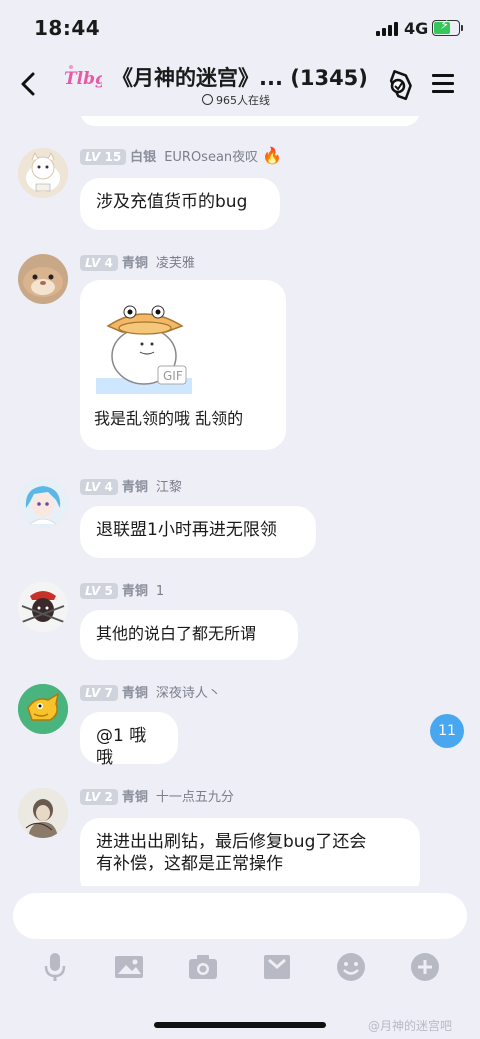 This screenshot has width=480, height=1039. I want to click on message-meta: LV 15 白银 EUROsean夜叹 🔥, so click(181, 156).